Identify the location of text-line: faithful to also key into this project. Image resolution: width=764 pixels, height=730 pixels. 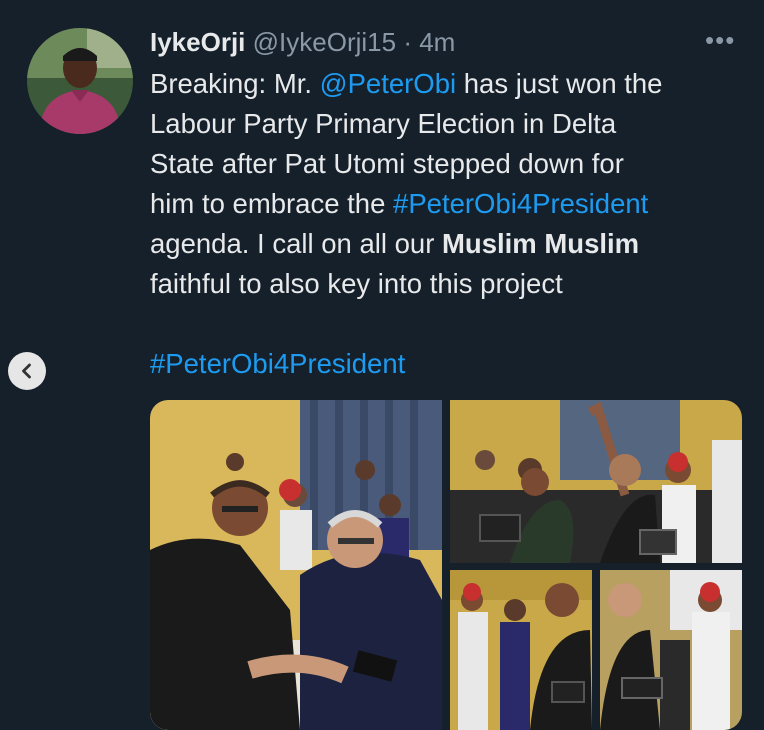
(356, 283).